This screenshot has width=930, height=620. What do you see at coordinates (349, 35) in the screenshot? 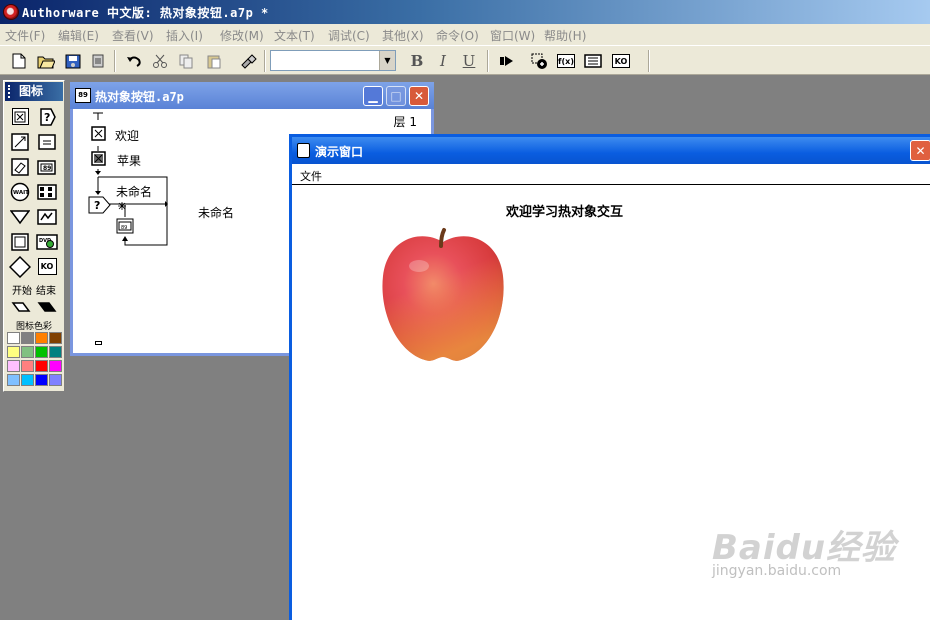
I see `menu-debug: 调试(C)` at bounding box center [349, 35].